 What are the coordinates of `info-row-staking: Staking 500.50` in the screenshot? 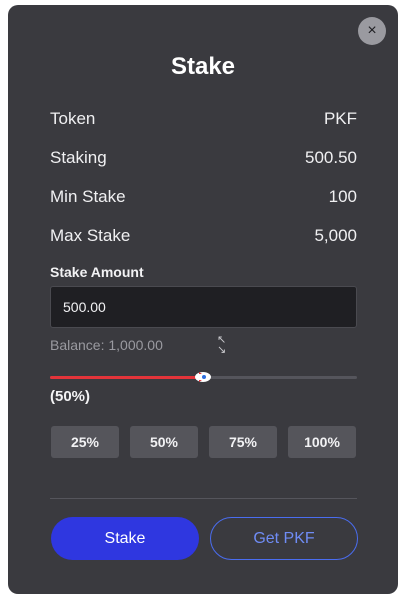 It's located at (203, 158).